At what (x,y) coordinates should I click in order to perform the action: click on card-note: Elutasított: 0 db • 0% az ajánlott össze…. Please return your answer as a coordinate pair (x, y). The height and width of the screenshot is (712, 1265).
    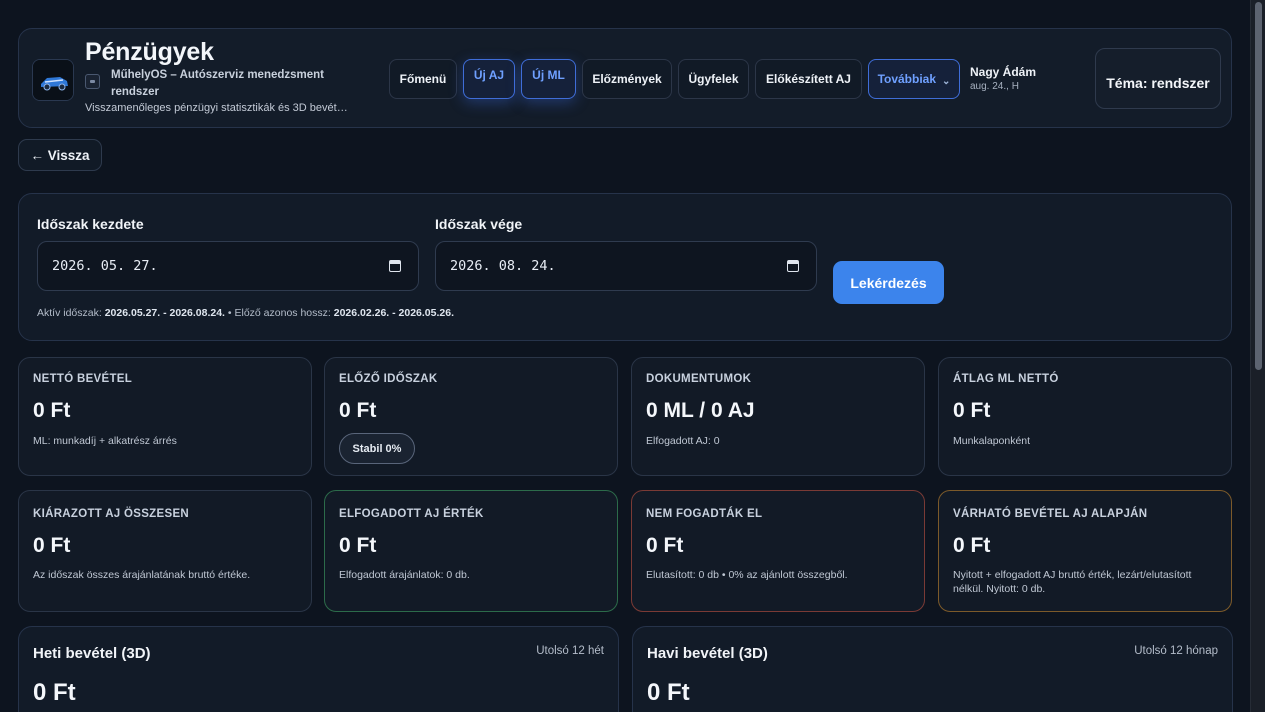
    Looking at the image, I should click on (747, 575).